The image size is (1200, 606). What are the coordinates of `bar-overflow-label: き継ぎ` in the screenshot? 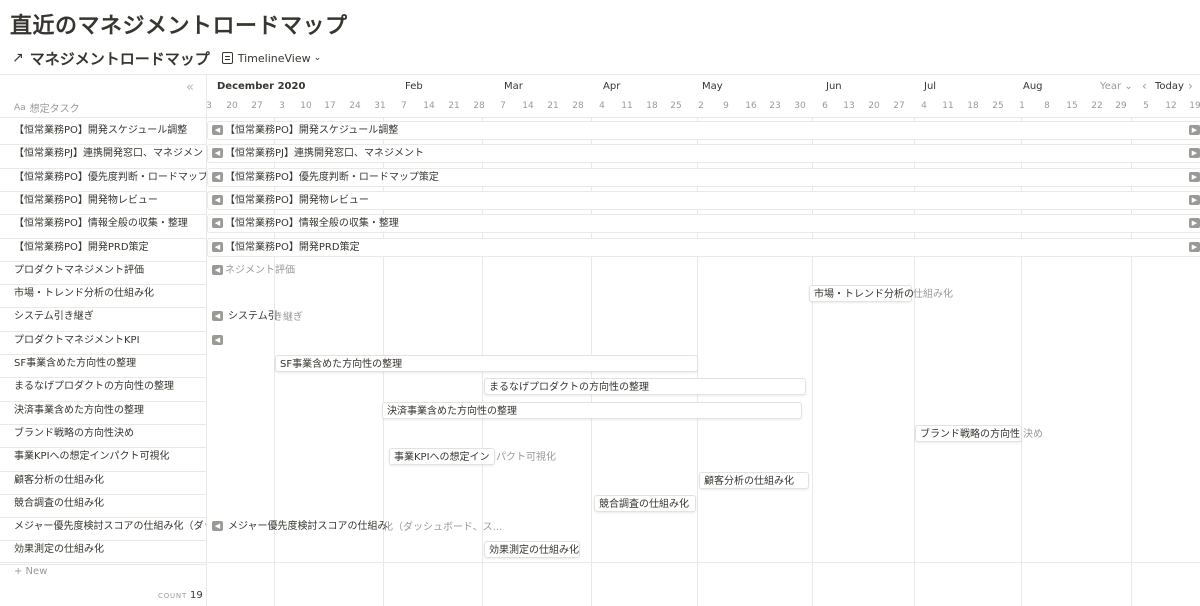 It's located at (288, 317).